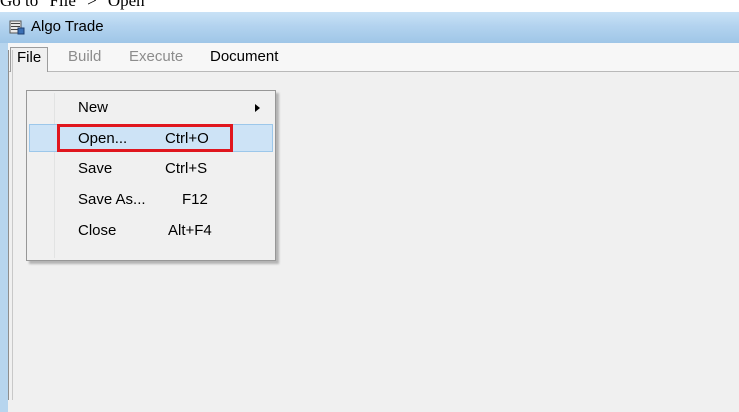 The height and width of the screenshot is (412, 739). Describe the element at coordinates (8, 225) in the screenshot. I see `mdi-border-line` at that location.